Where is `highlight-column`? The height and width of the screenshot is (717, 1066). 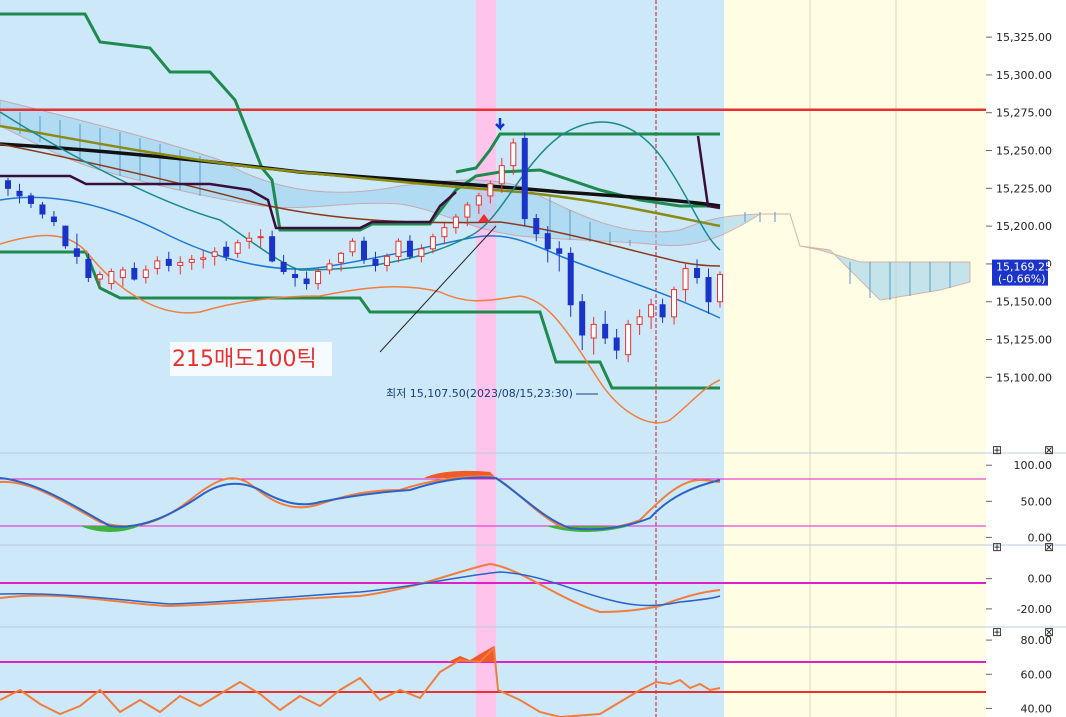
highlight-column is located at coordinates (486, 358).